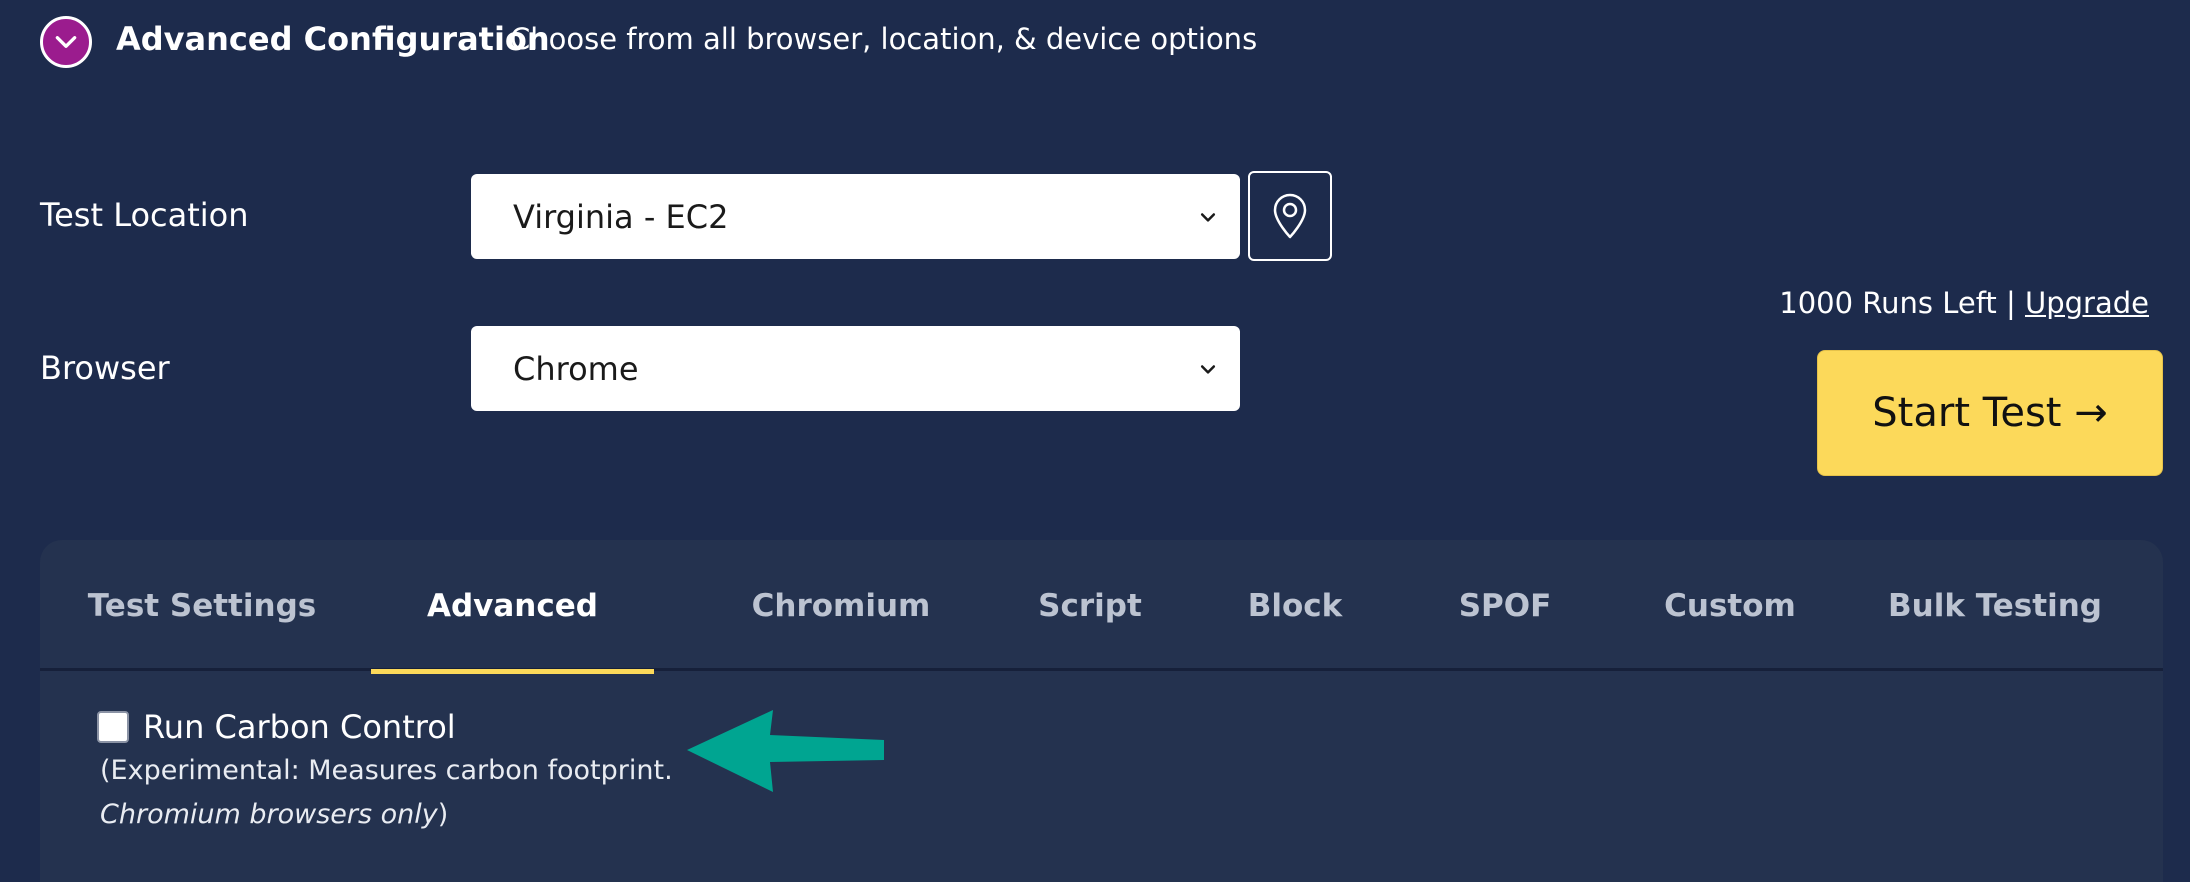 The height and width of the screenshot is (882, 2190). I want to click on advanced-toggle-button, so click(66, 42).